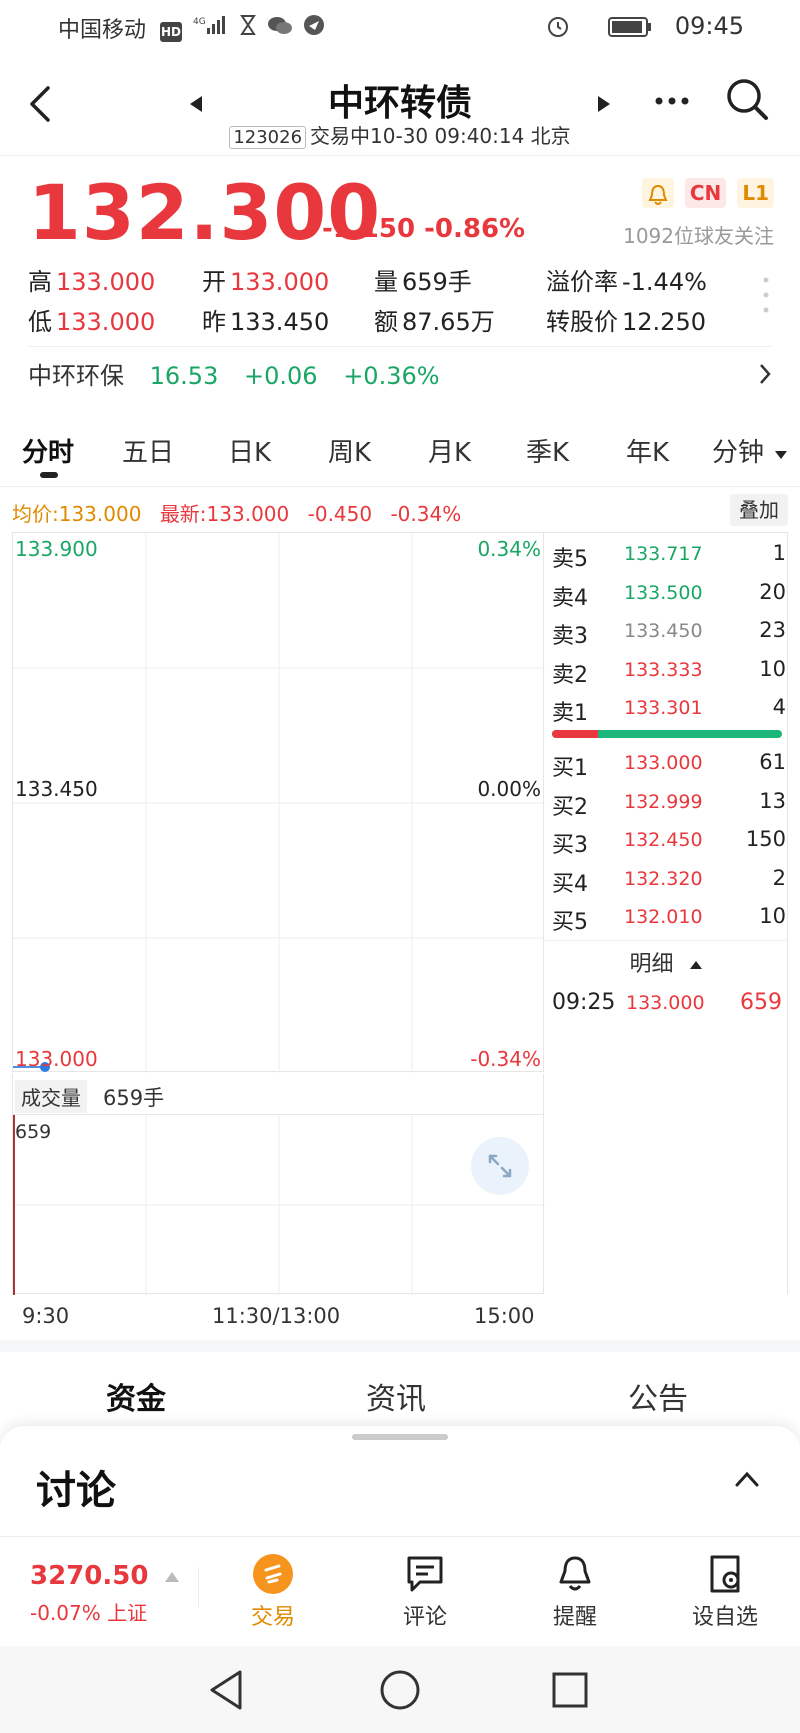 This screenshot has height=1733, width=800. I want to click on ask-row: 卖3 133.450 23, so click(669, 631).